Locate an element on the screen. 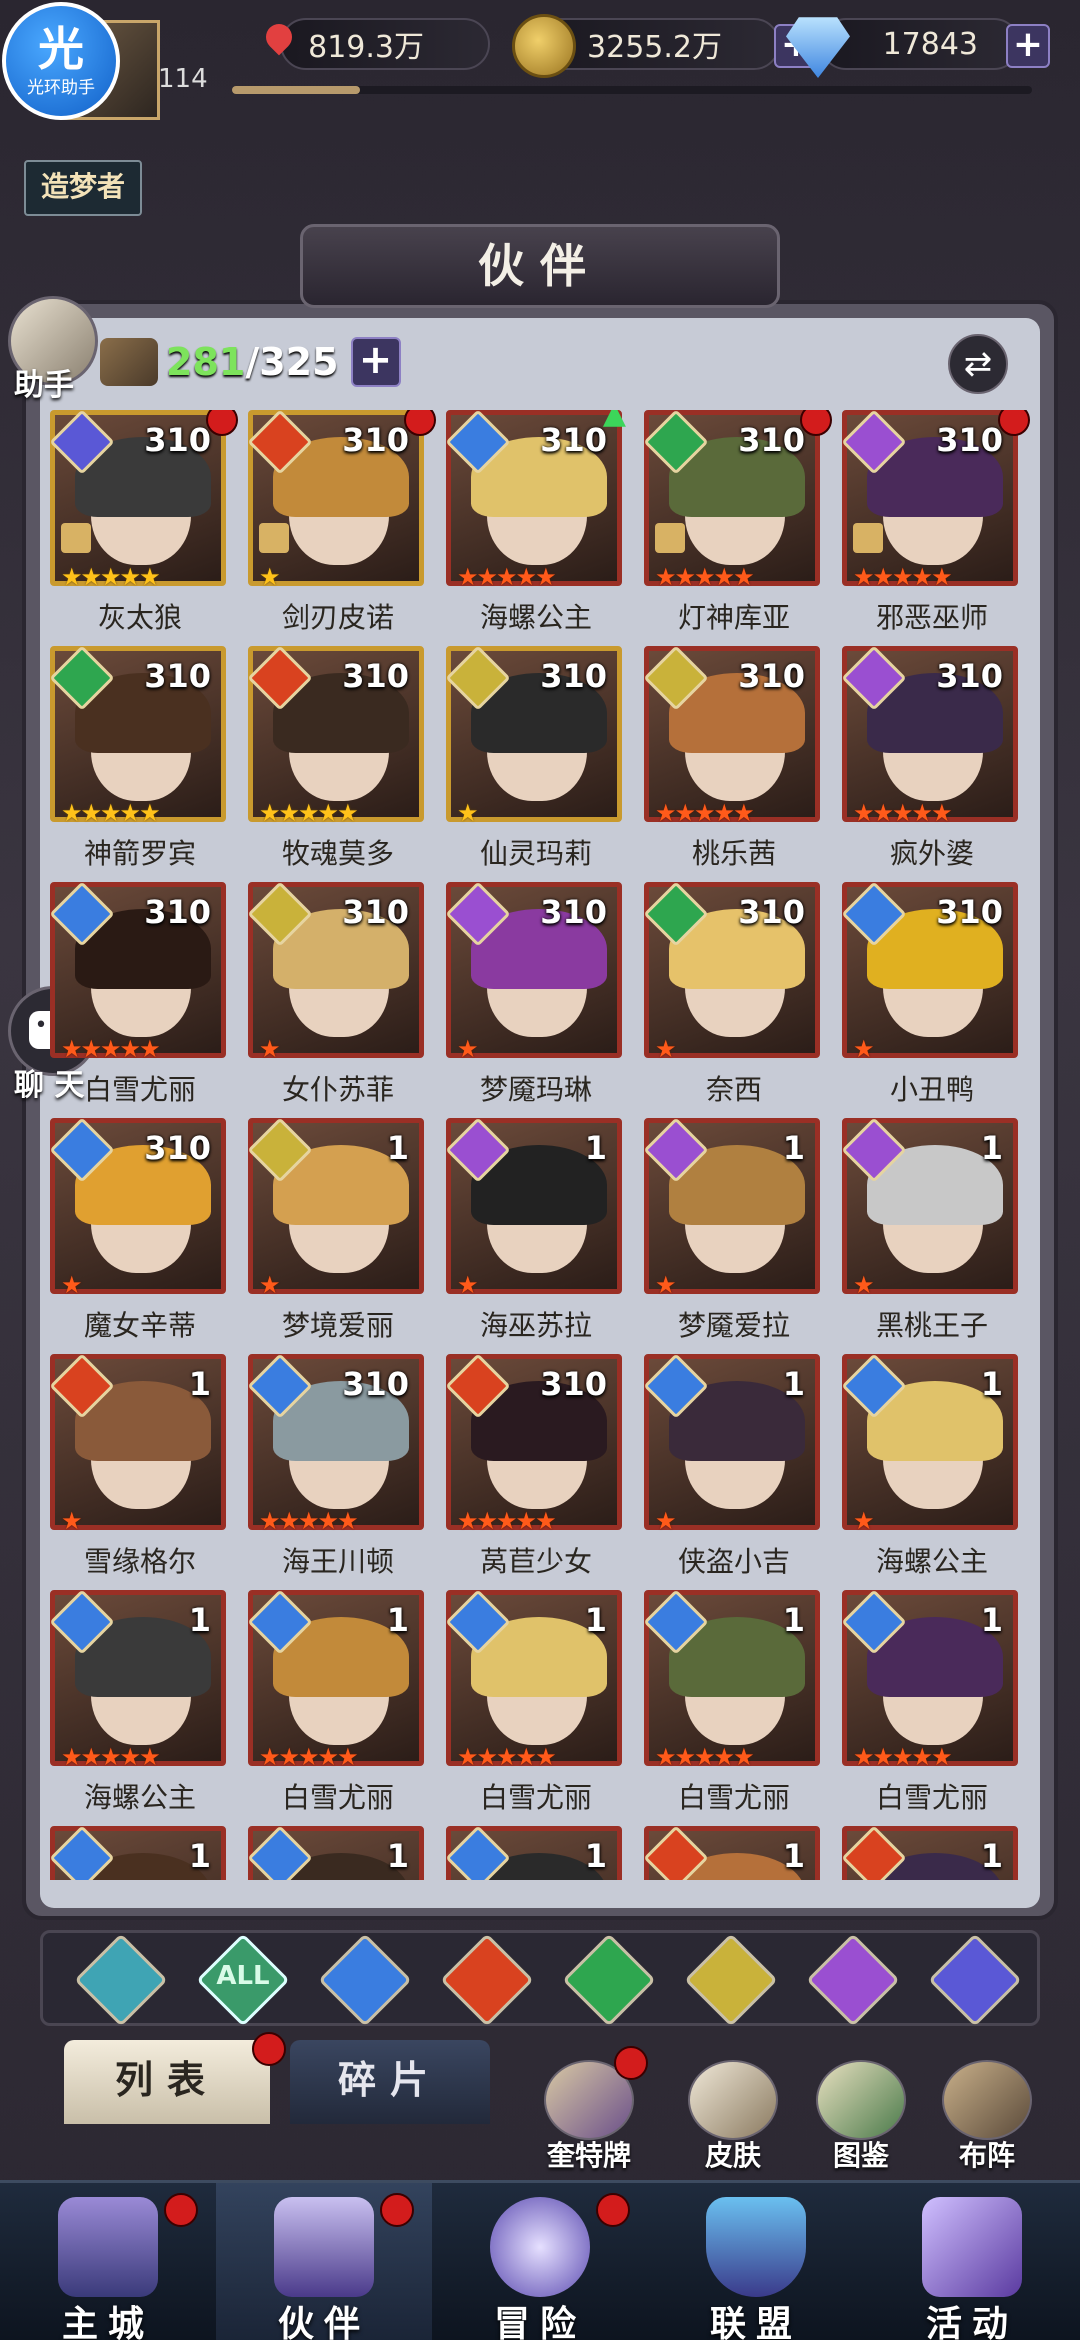 This screenshot has width=1080, height=2340. partner-card: 310 ★★★★★ 疯外婆 is located at coordinates (931, 758).